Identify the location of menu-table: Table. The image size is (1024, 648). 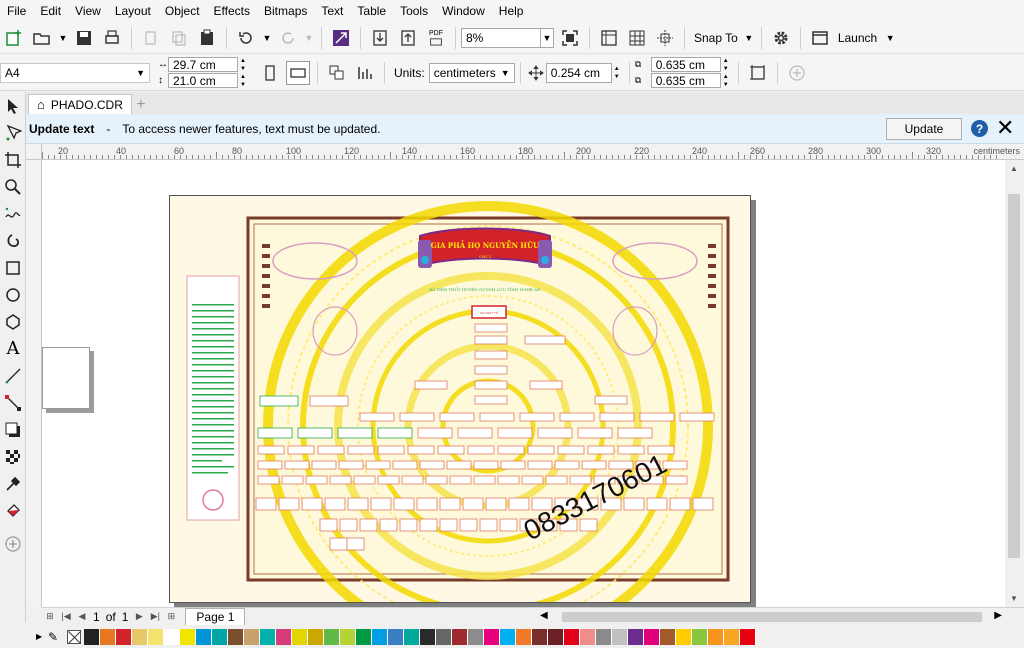
(371, 11).